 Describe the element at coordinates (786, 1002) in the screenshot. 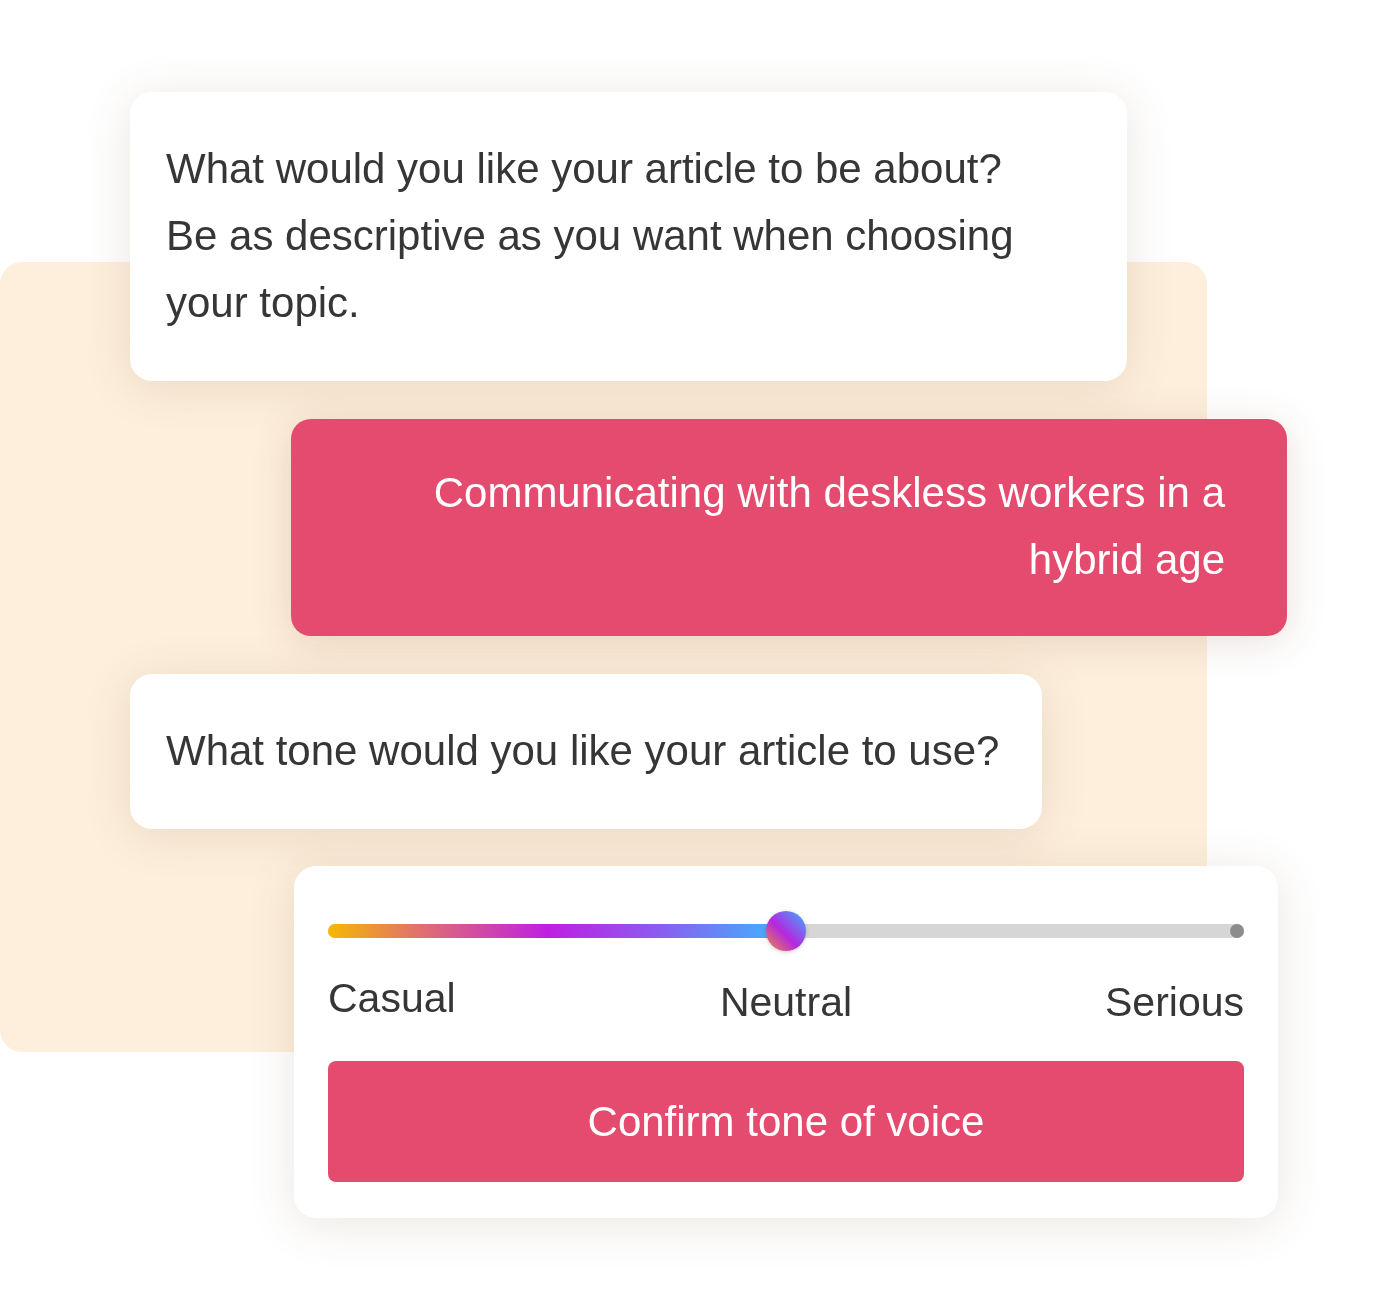

I see `scale-label: Neutral` at that location.